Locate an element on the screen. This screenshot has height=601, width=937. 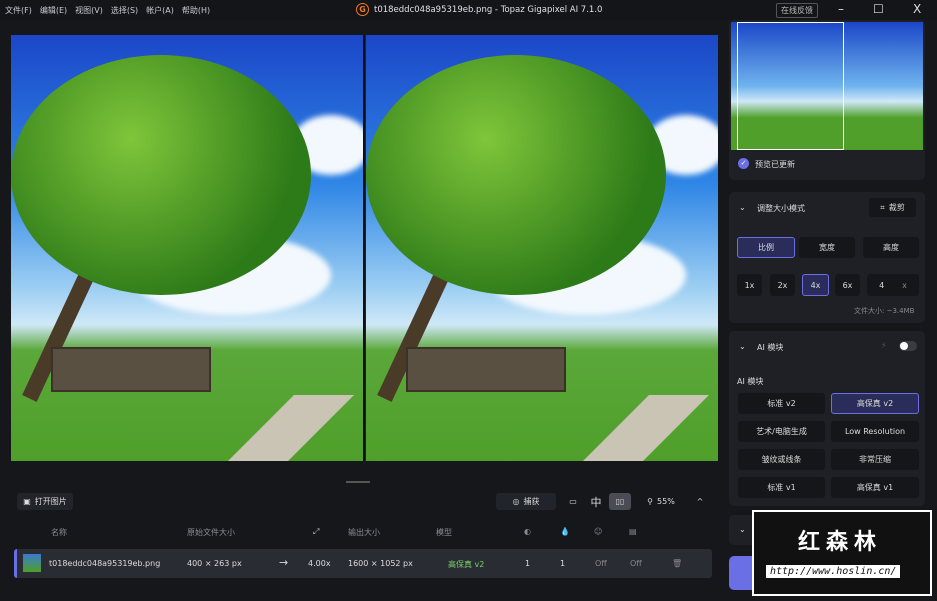
scale-2x: 2x is located at coordinates (782, 285).